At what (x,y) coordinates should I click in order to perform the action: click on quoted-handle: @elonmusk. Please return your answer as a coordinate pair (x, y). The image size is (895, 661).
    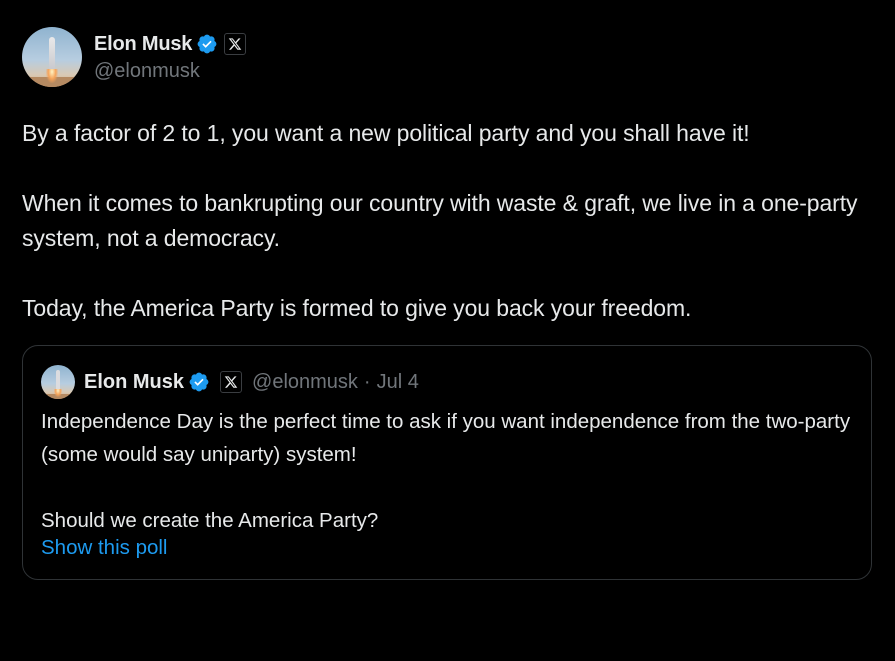
    Looking at the image, I should click on (305, 382).